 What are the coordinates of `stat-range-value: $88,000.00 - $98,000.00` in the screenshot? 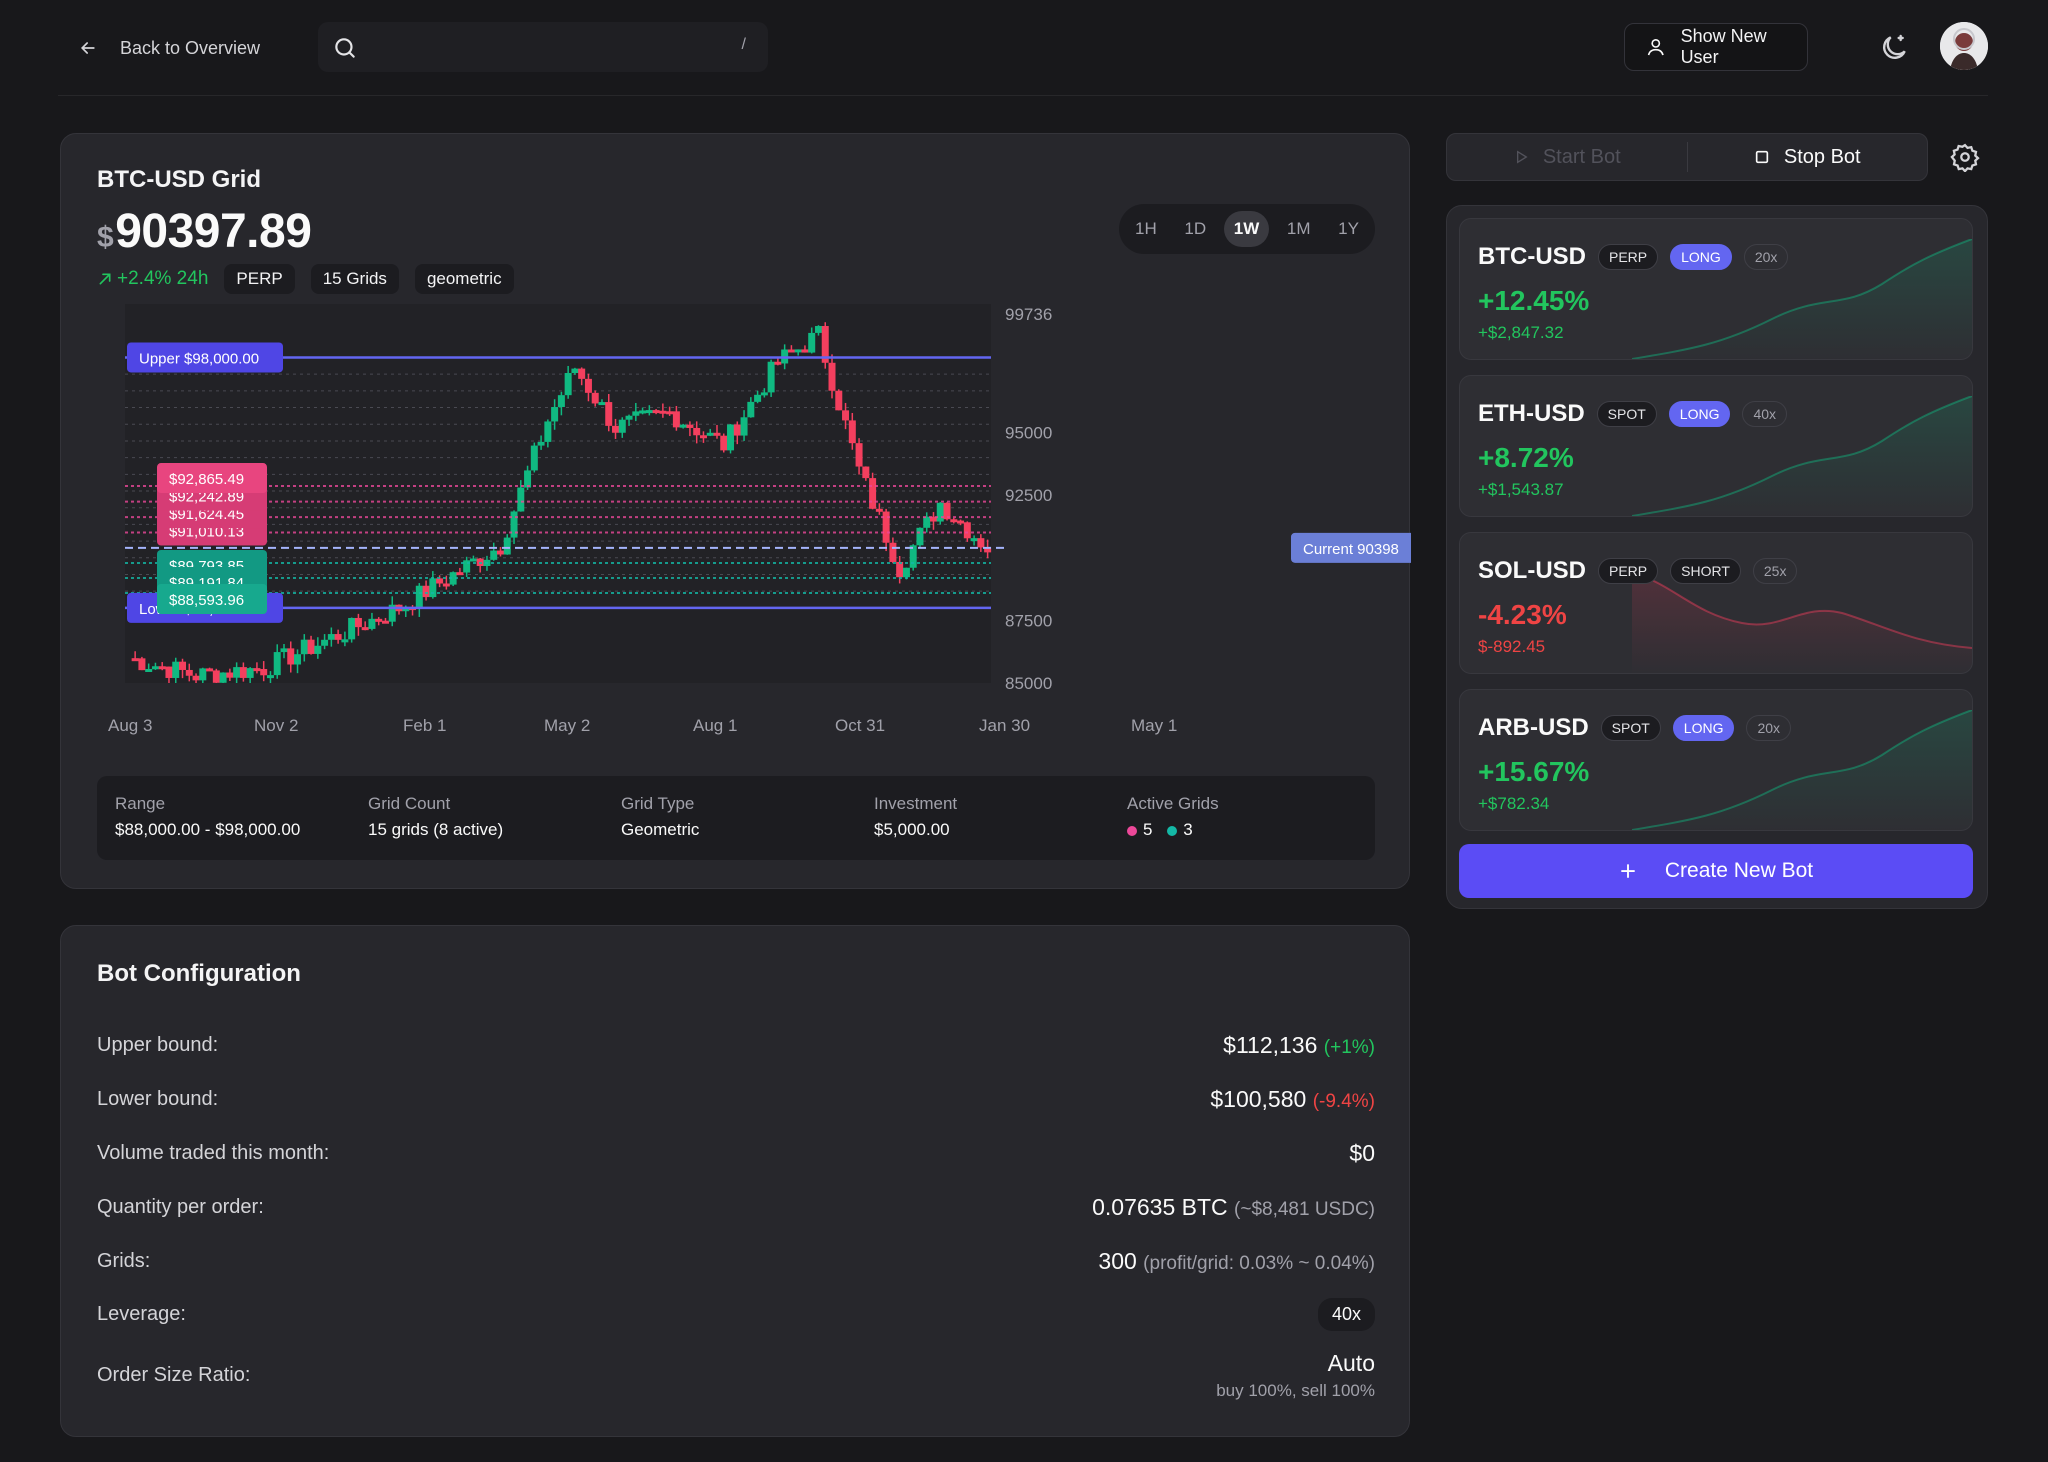 It's located at (208, 829).